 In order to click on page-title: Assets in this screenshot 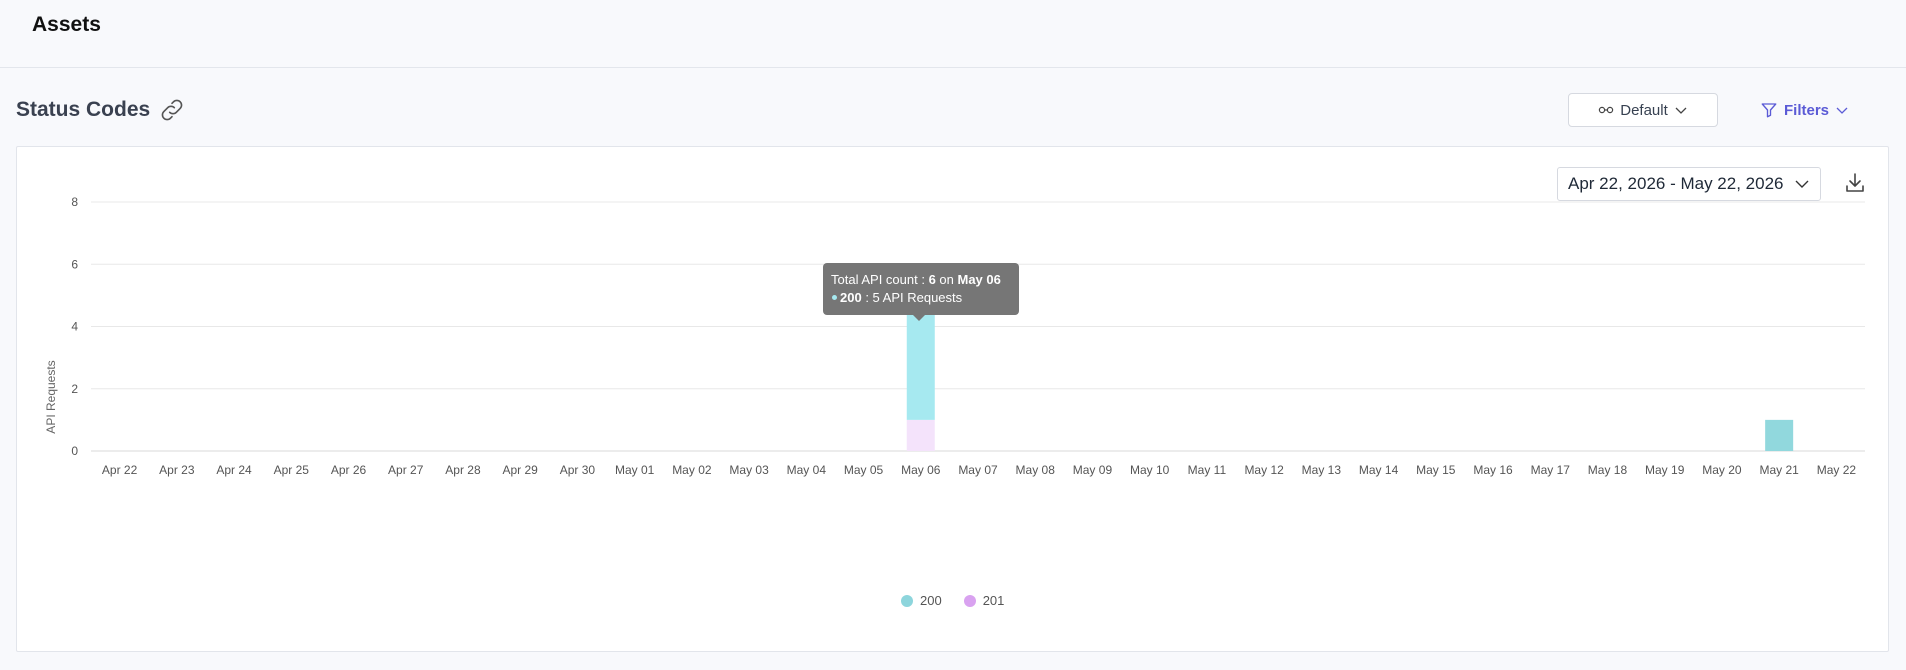, I will do `click(66, 24)`.